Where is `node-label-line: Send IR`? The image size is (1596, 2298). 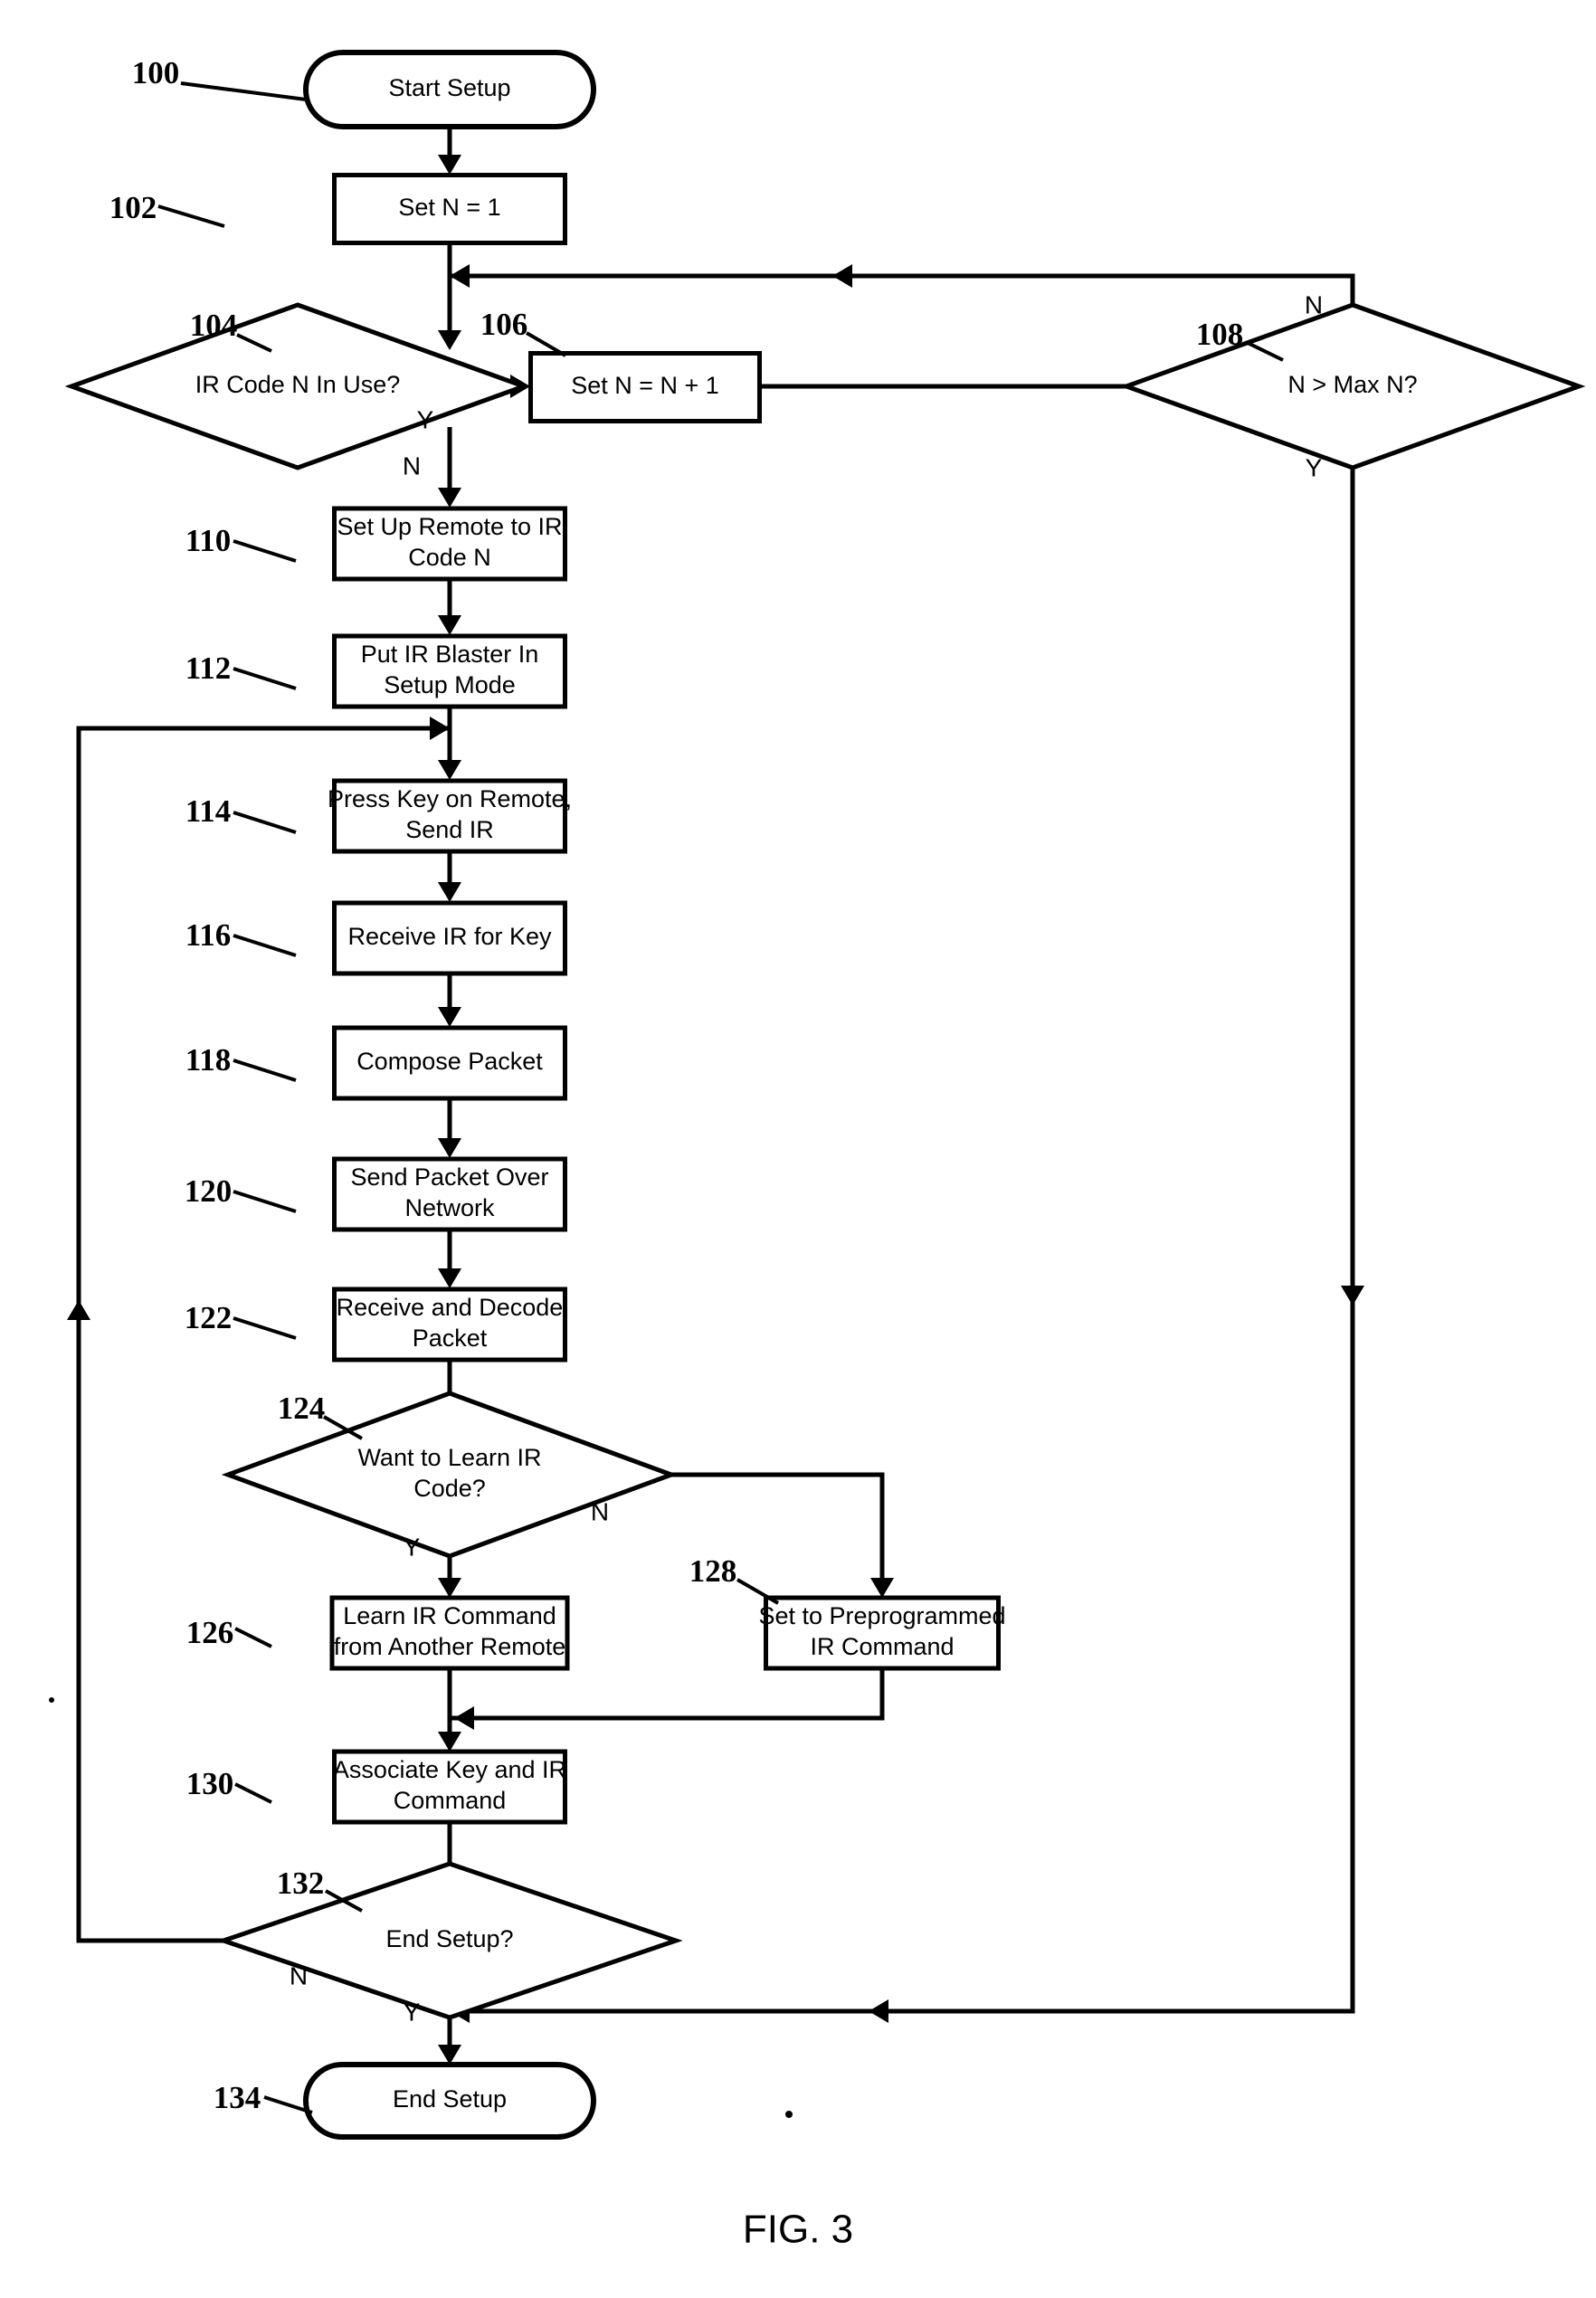 node-label-line: Send IR is located at coordinates (450, 830).